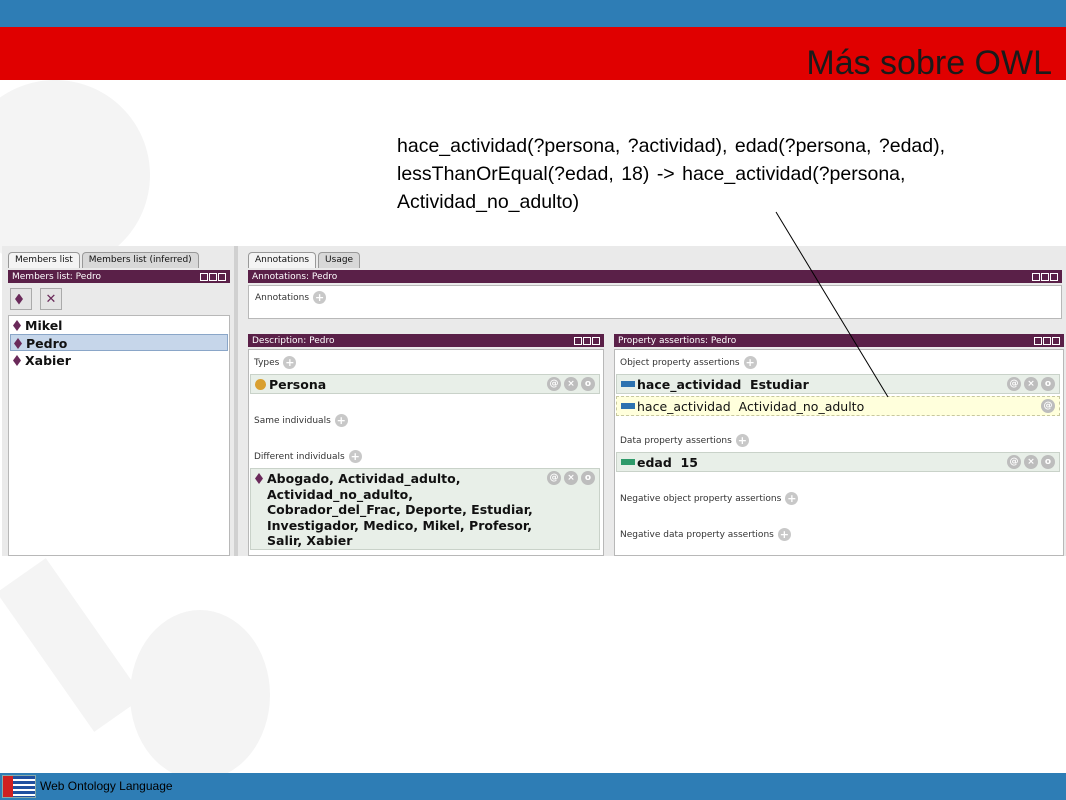  I want to click on add-different-individual-icon: +, so click(355, 456).